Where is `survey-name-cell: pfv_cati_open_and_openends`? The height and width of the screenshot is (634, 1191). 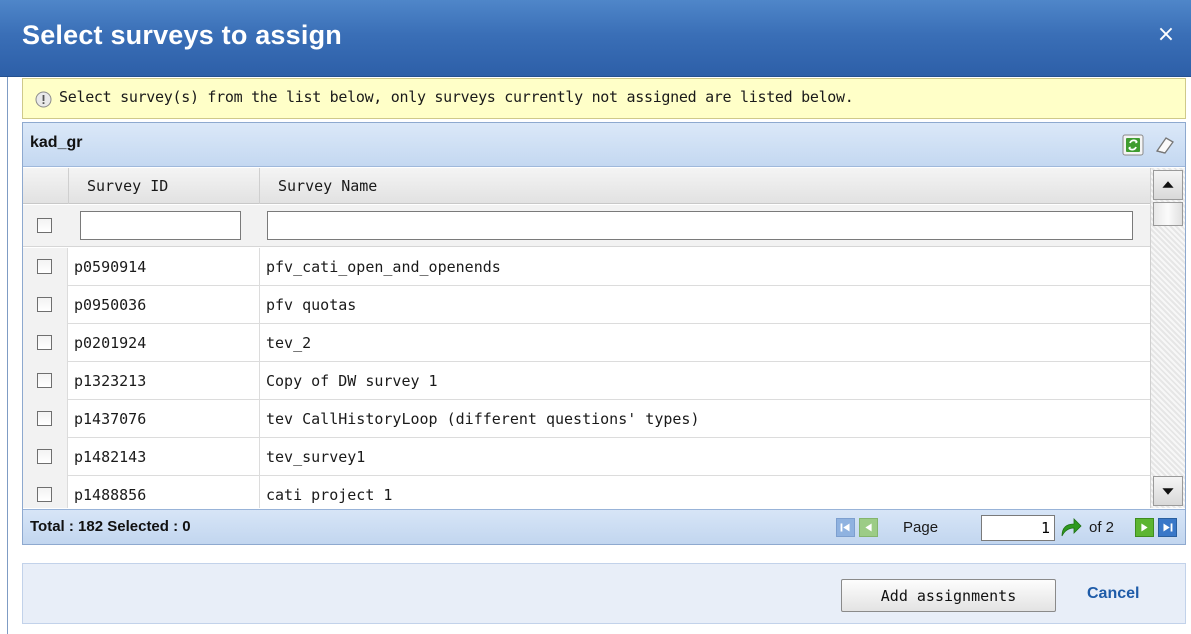 survey-name-cell: pfv_cati_open_and_openends is located at coordinates (383, 267).